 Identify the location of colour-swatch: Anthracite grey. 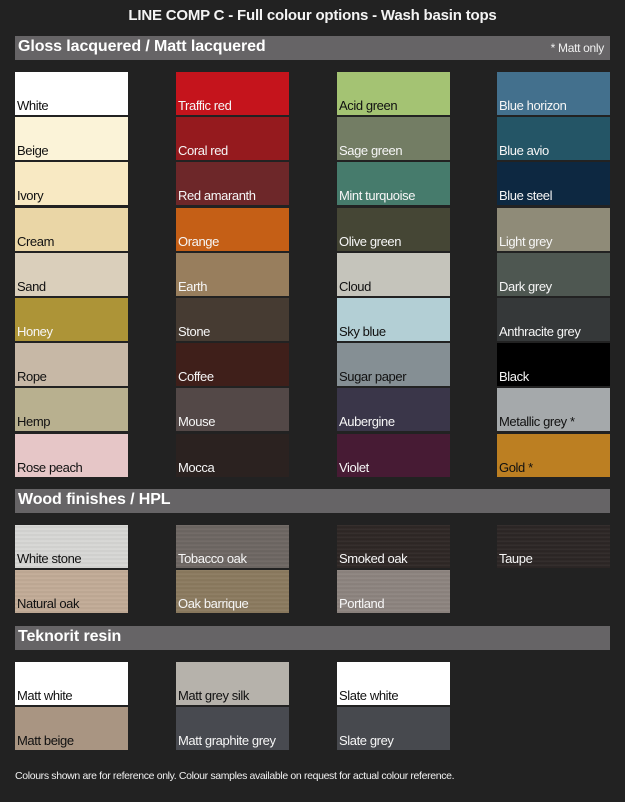
(553, 319).